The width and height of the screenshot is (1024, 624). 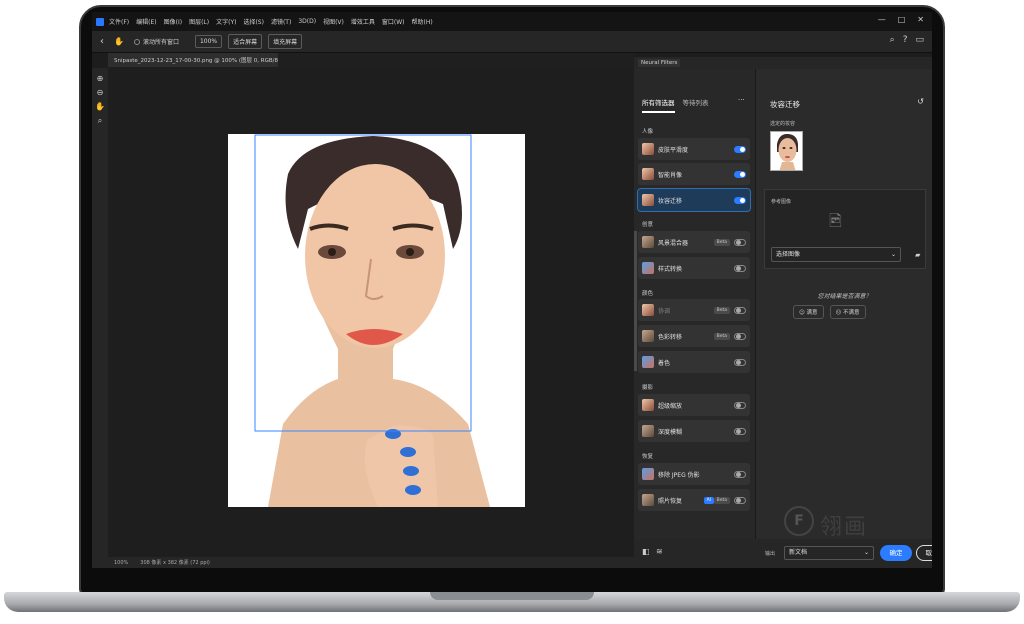 I want to click on tab-all-filters: 所有筛选器, so click(x=658, y=105).